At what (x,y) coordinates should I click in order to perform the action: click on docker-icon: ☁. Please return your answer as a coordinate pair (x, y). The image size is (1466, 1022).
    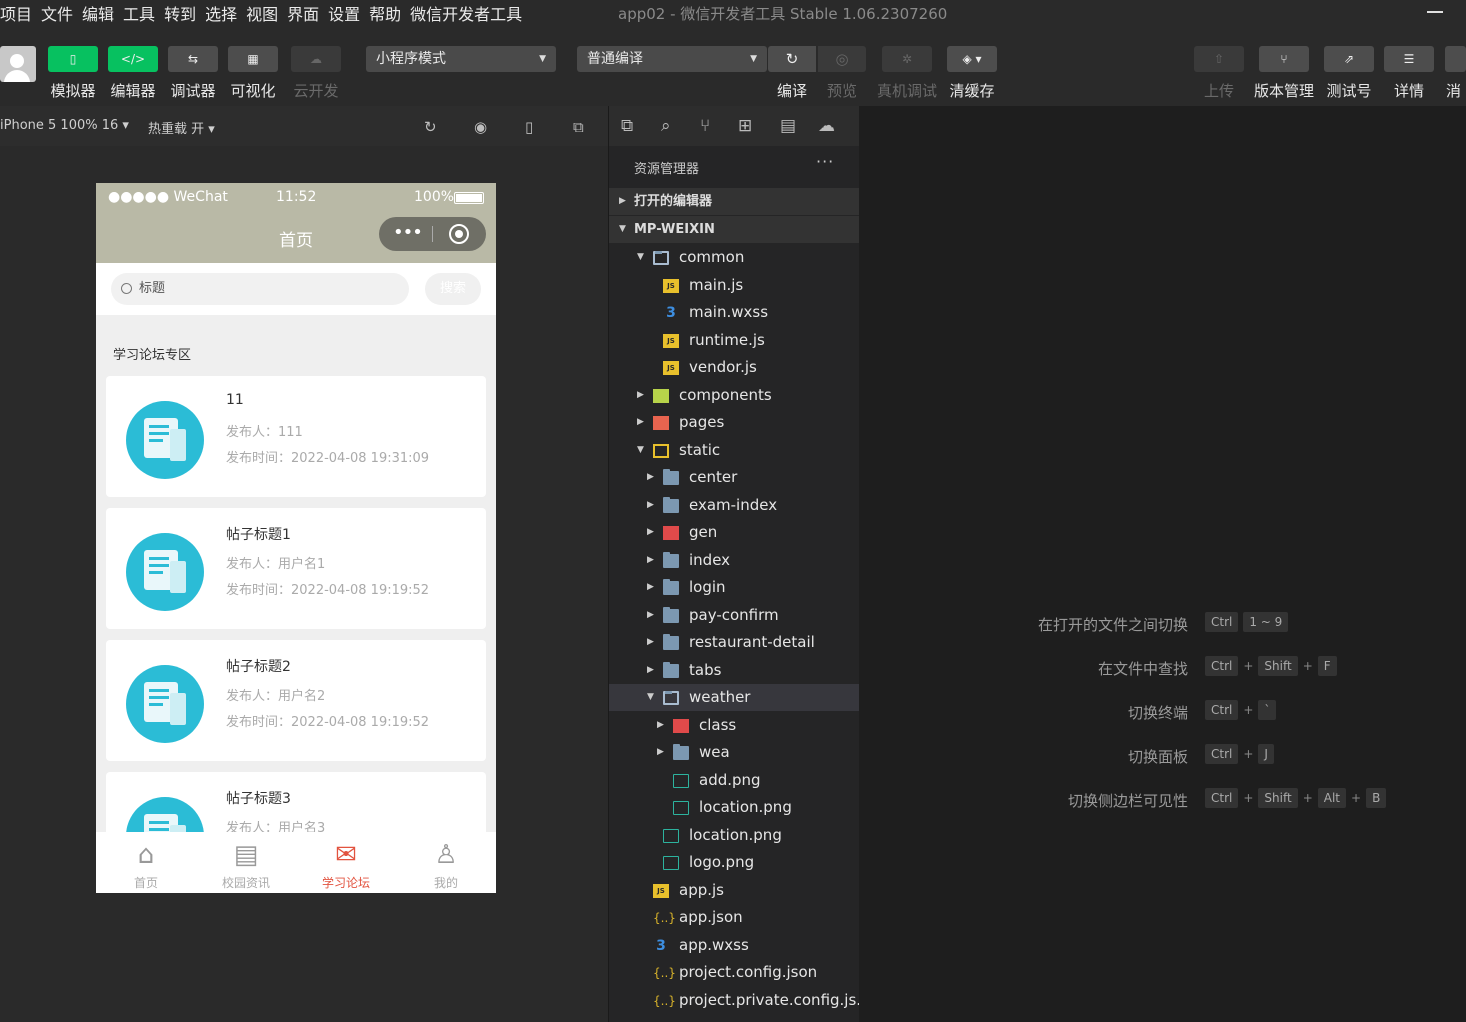
    Looking at the image, I should click on (826, 126).